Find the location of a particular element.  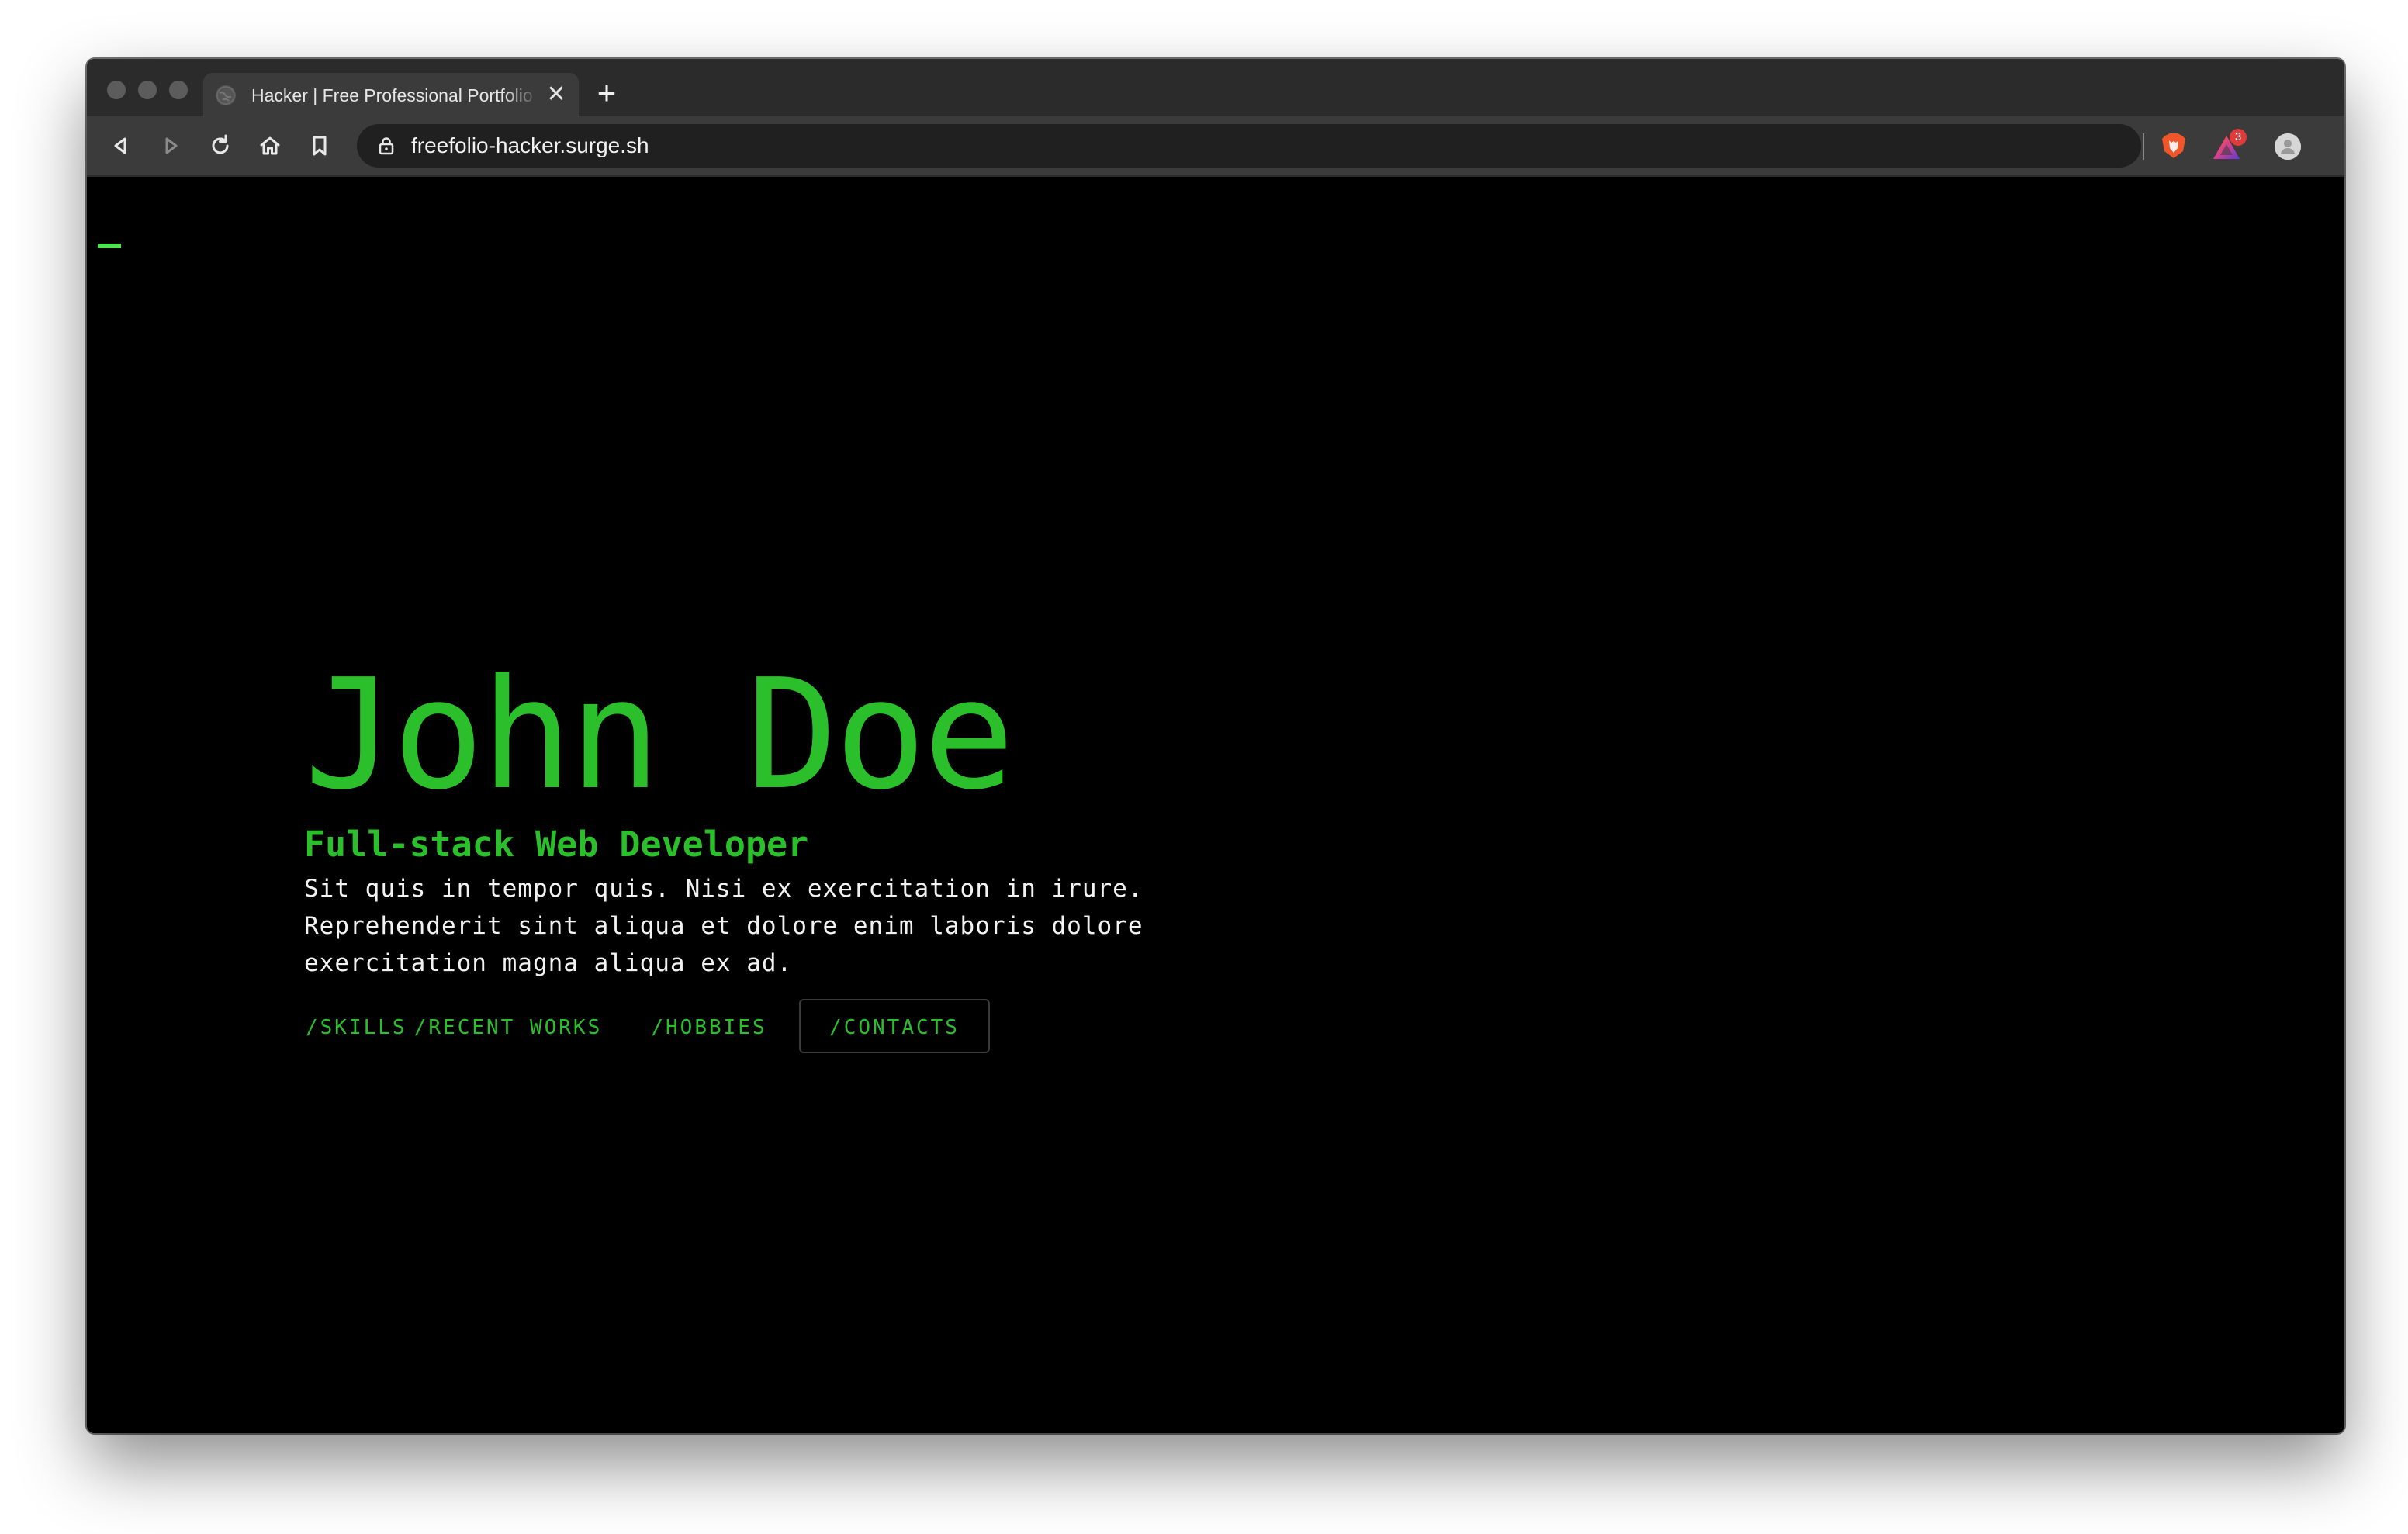

address-bar-url: freefolio-hacker.surge.sh is located at coordinates (530, 145).